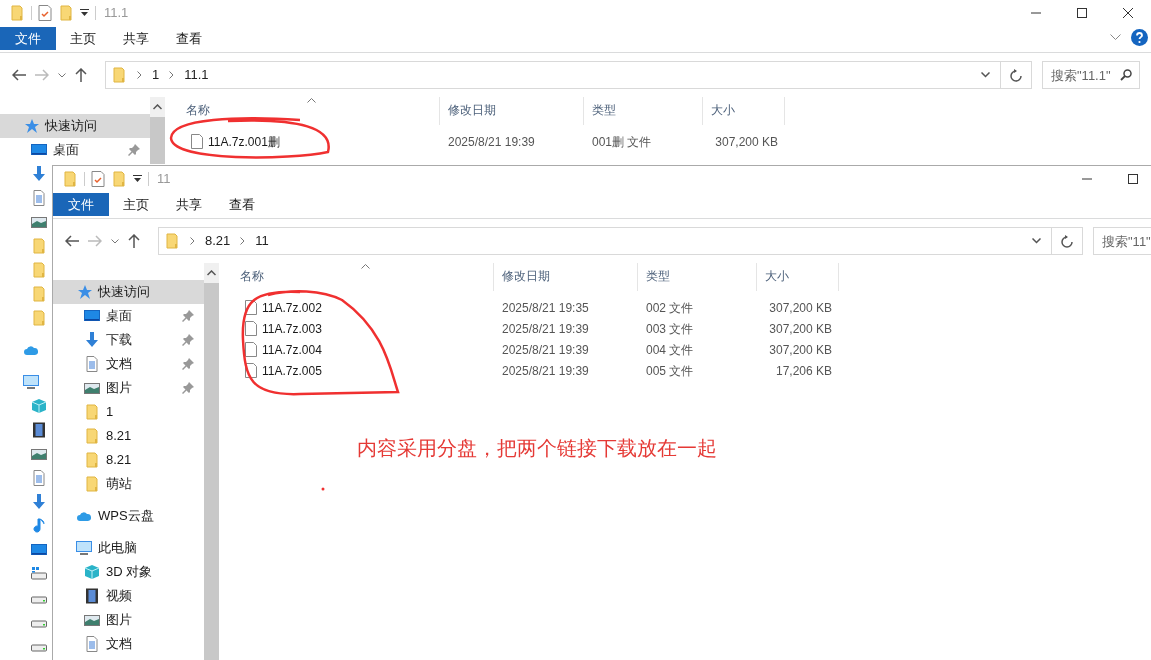  I want to click on cube-icon, so click(92, 572).